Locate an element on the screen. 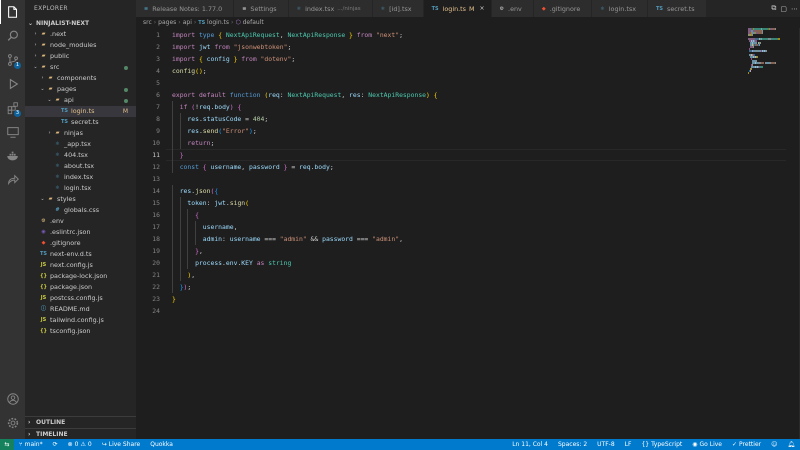 Image resolution: width=800 pixels, height=450 pixels. source-control-icon: 1 is located at coordinates (12, 60).